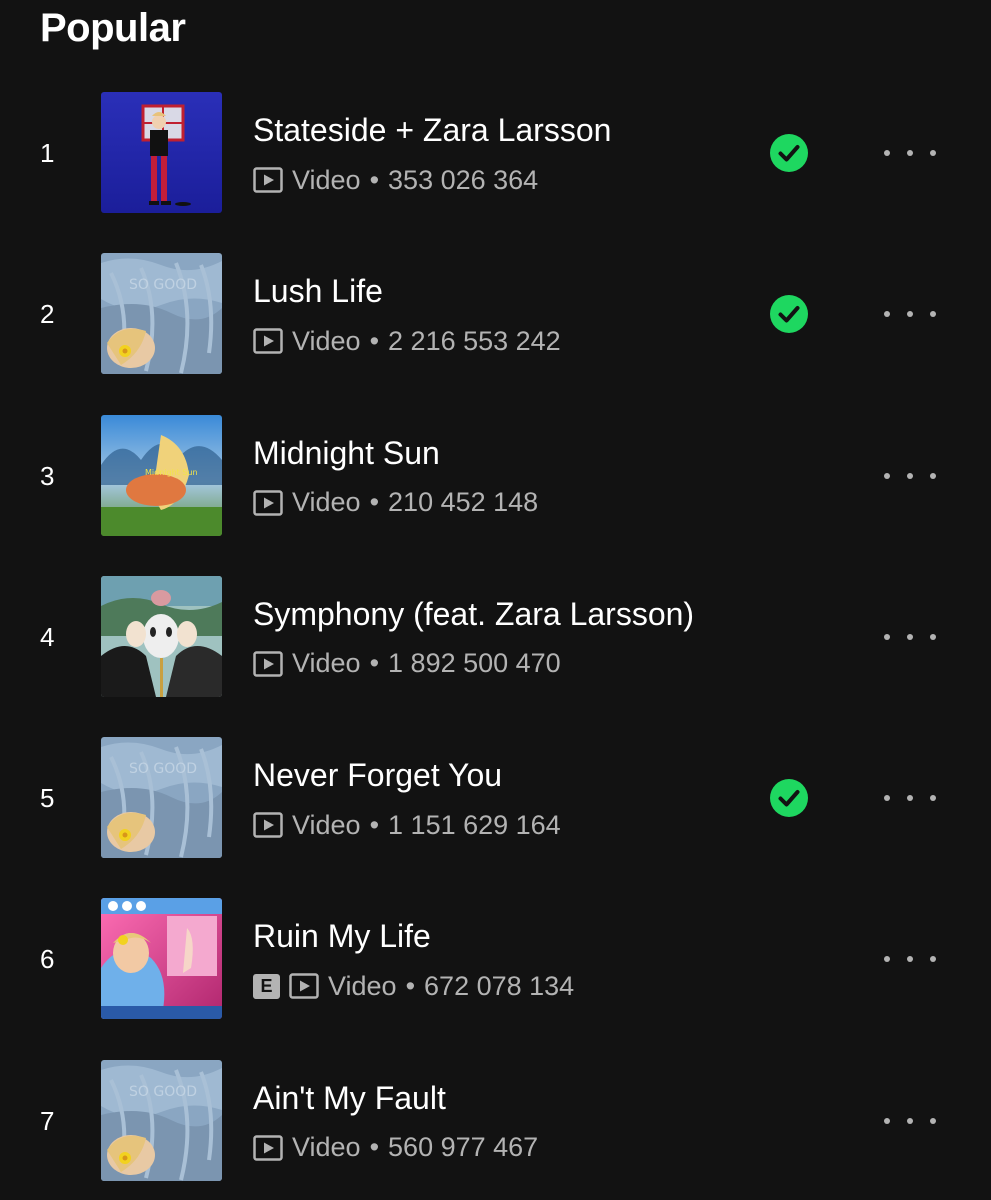 The width and height of the screenshot is (991, 1200). Describe the element at coordinates (463, 1147) in the screenshot. I see `play-count: 560 977 467` at that location.